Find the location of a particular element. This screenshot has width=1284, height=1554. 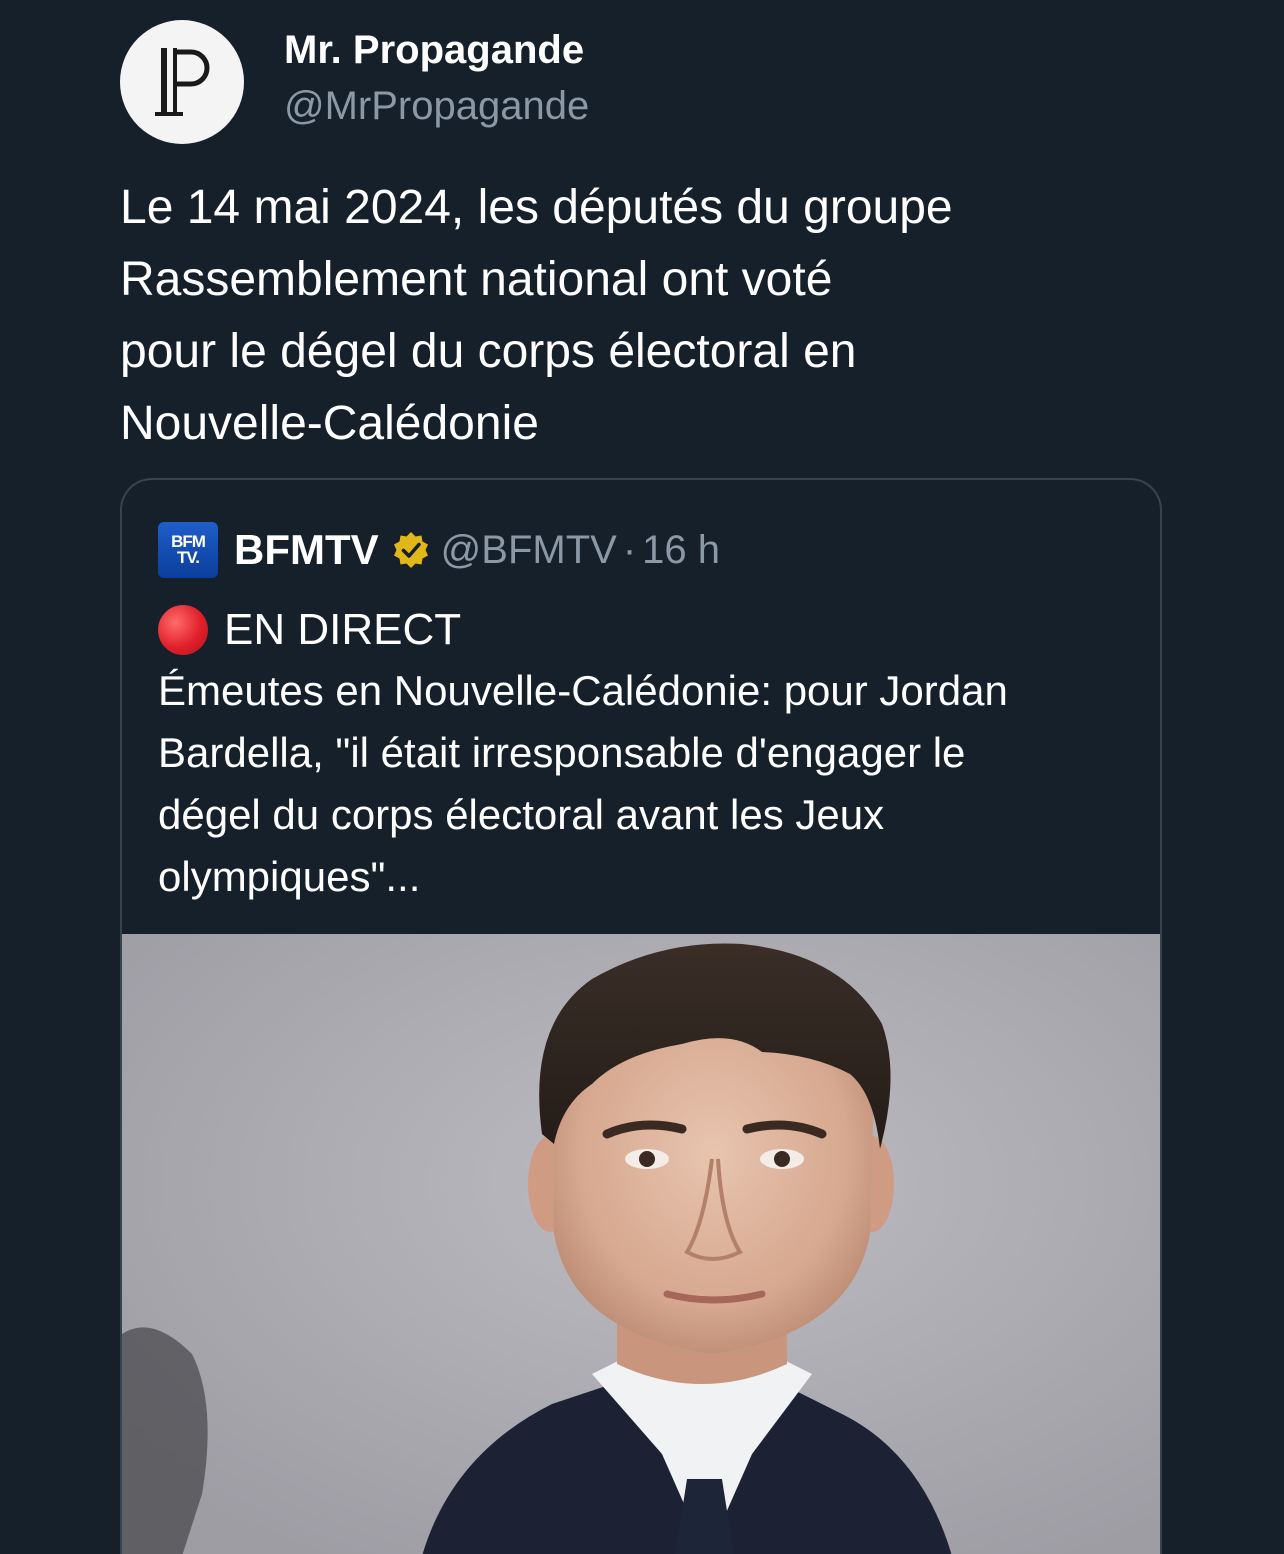

bfmtv-logo-icon: BFM TV. is located at coordinates (188, 550).